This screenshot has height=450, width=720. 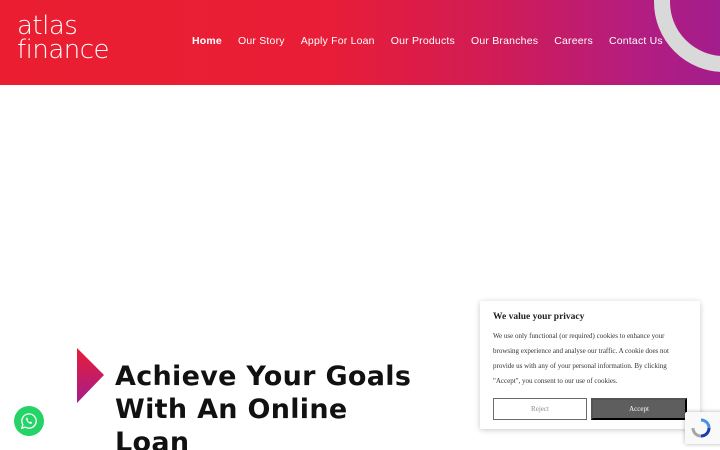 I want to click on nav-careers: Careers, so click(x=573, y=41).